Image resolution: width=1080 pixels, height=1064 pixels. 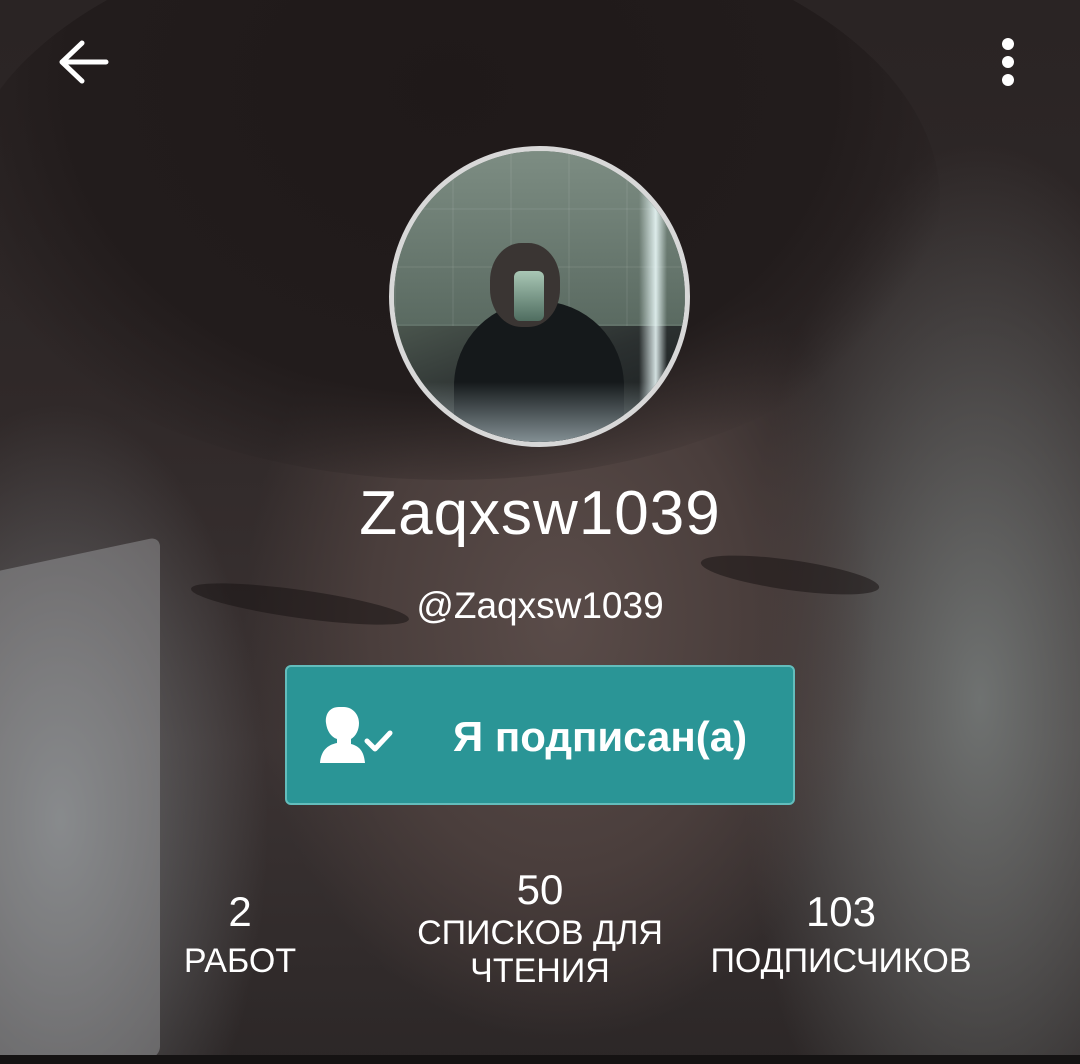 What do you see at coordinates (356, 735) in the screenshot?
I see `user-check-icon` at bounding box center [356, 735].